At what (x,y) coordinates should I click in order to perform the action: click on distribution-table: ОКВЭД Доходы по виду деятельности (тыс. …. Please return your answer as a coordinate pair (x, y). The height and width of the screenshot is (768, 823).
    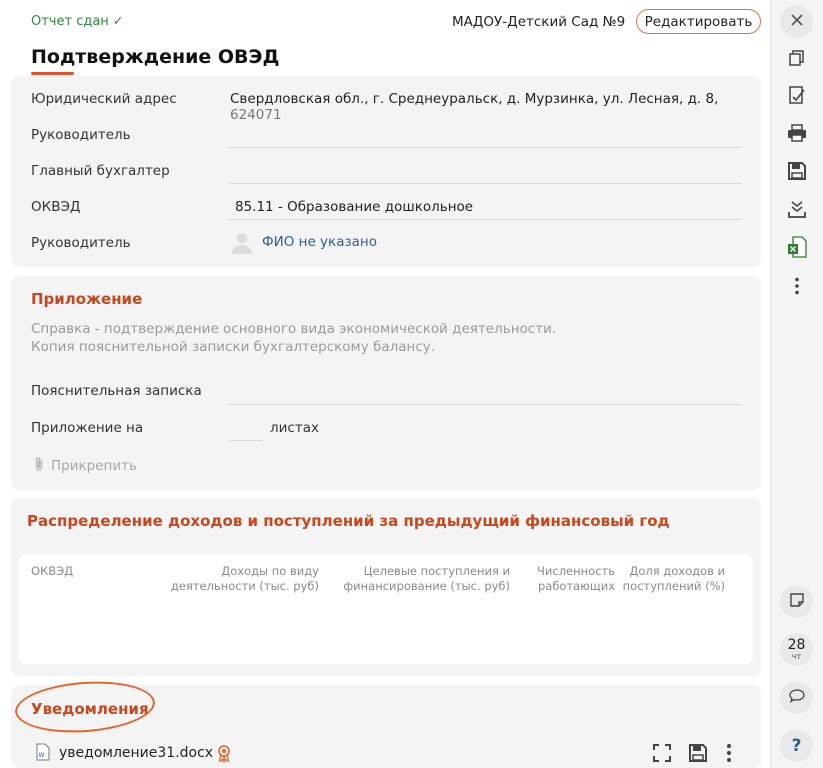
    Looking at the image, I should click on (386, 609).